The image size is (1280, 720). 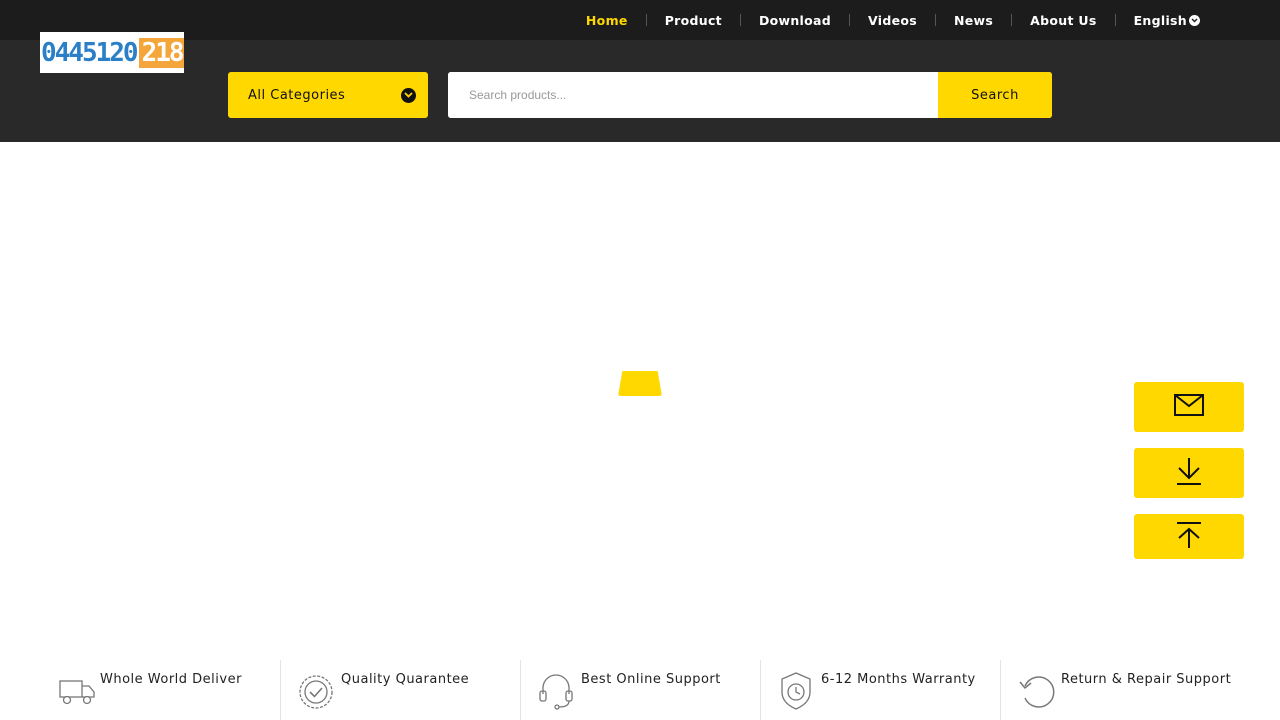 I want to click on download-button, so click(x=1189, y=473).